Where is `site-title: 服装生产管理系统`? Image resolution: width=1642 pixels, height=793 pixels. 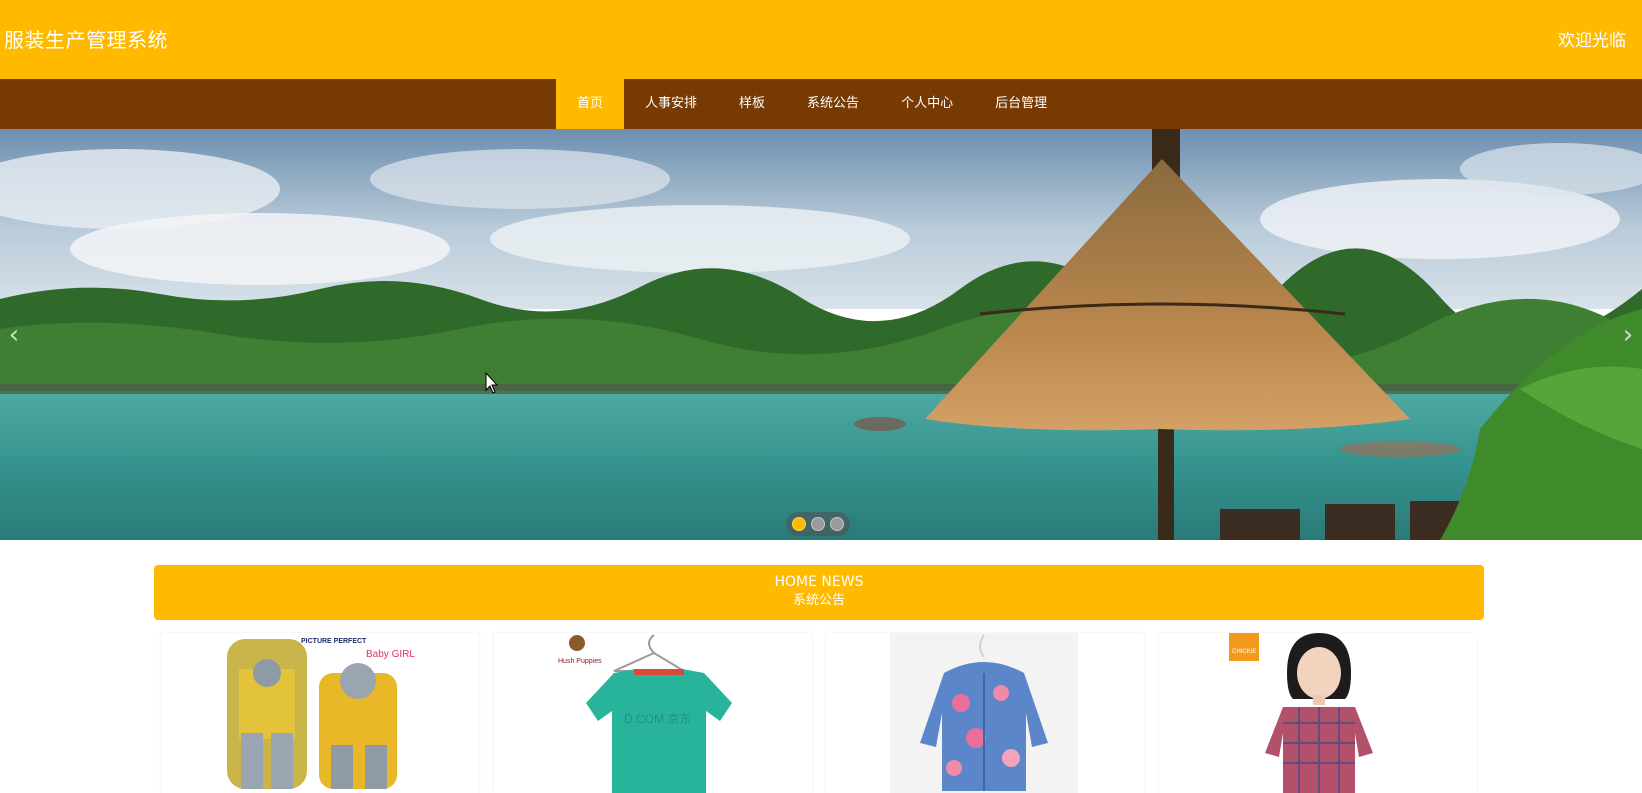 site-title: 服装生产管理系统 is located at coordinates (86, 40).